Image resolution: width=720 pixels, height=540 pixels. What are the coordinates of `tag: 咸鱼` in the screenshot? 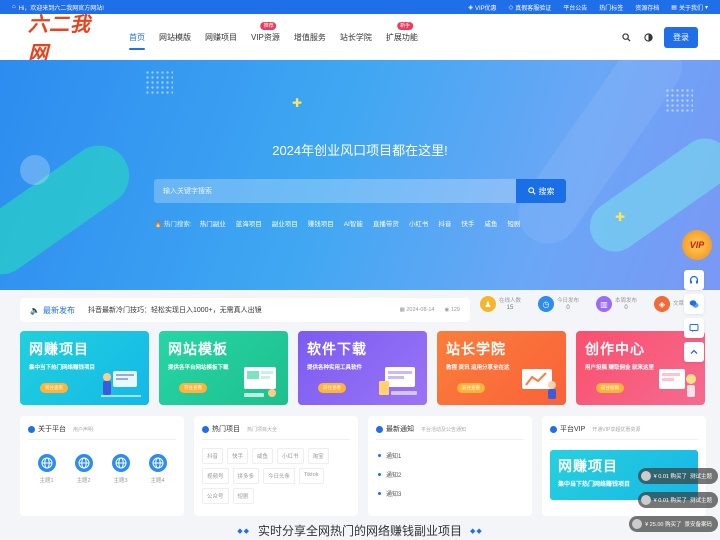 It's located at (263, 456).